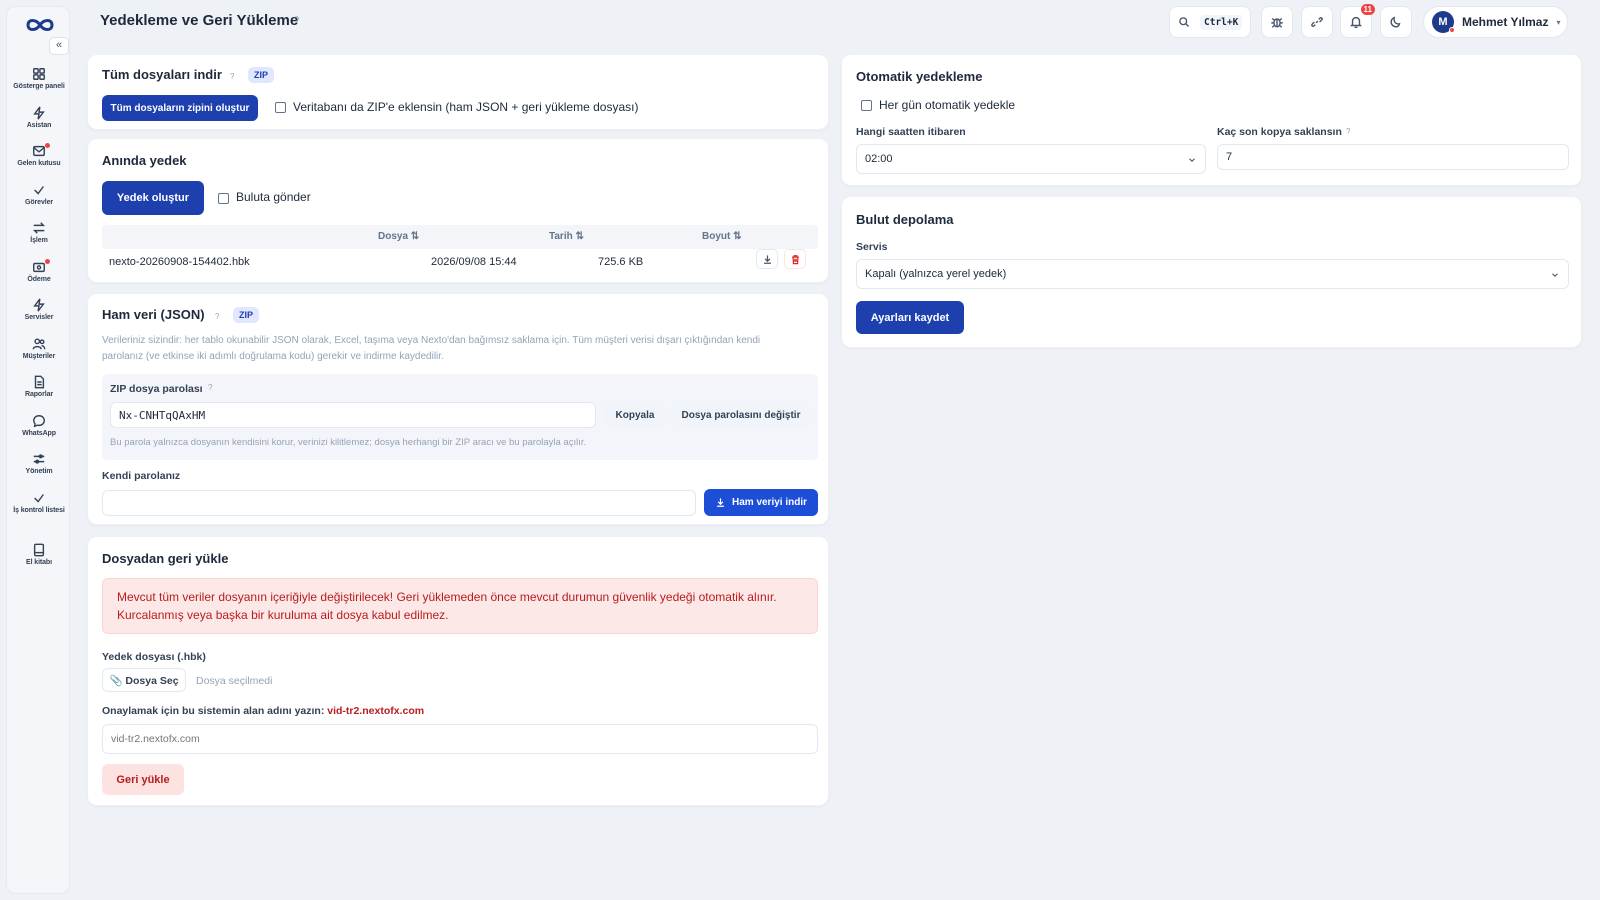 This screenshot has width=1600, height=900. What do you see at coordinates (399, 503) in the screenshot?
I see `own-password-field` at bounding box center [399, 503].